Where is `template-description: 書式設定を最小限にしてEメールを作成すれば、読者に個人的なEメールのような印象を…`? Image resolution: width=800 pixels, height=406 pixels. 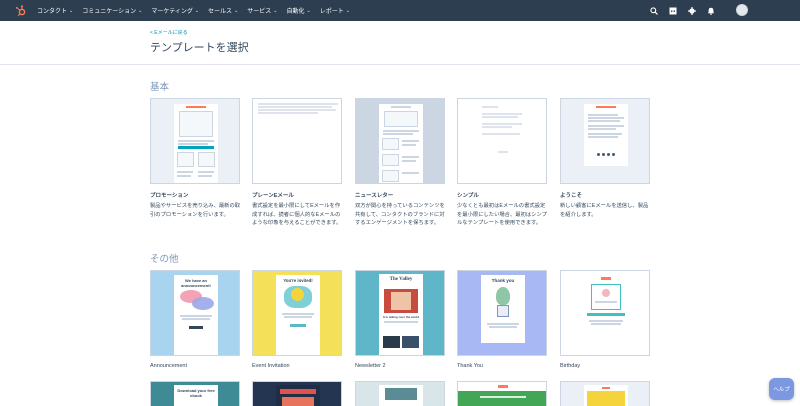 template-description: 書式設定を最小限にしてEメールを作成すれば、読者に個人的なEメールのような印象を… is located at coordinates (297, 214).